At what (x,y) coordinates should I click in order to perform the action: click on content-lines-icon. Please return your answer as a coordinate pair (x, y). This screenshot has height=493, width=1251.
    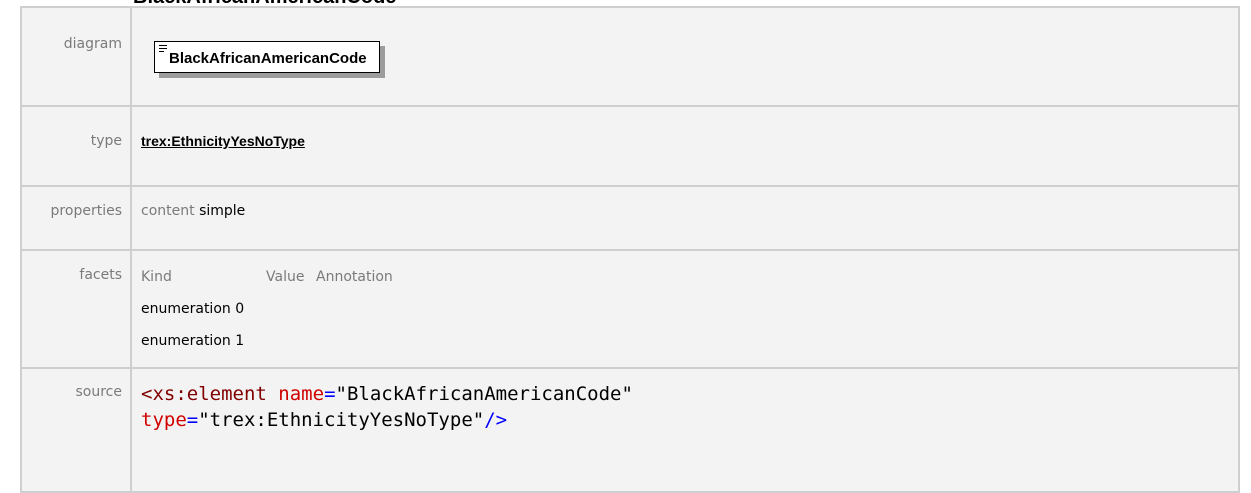
    Looking at the image, I should click on (163, 49).